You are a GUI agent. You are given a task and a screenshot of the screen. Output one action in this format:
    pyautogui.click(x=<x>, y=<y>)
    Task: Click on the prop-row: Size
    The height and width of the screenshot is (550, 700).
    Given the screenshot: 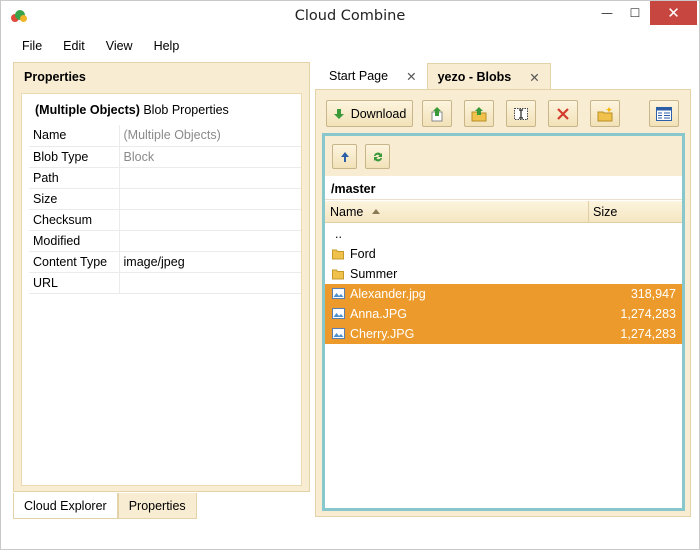 What is the action you would take?
    pyautogui.click(x=165, y=199)
    